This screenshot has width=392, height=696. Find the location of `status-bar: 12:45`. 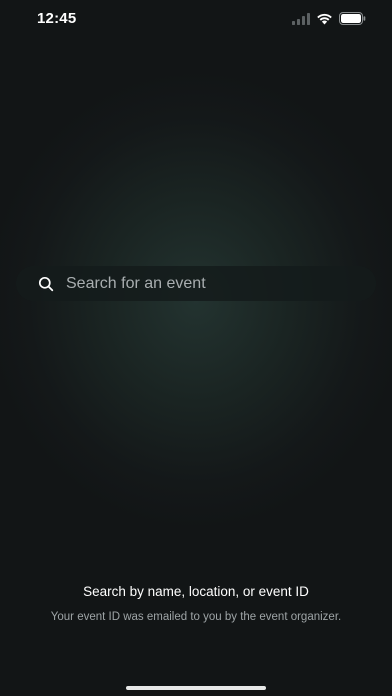

status-bar: 12:45 is located at coordinates (196, 19).